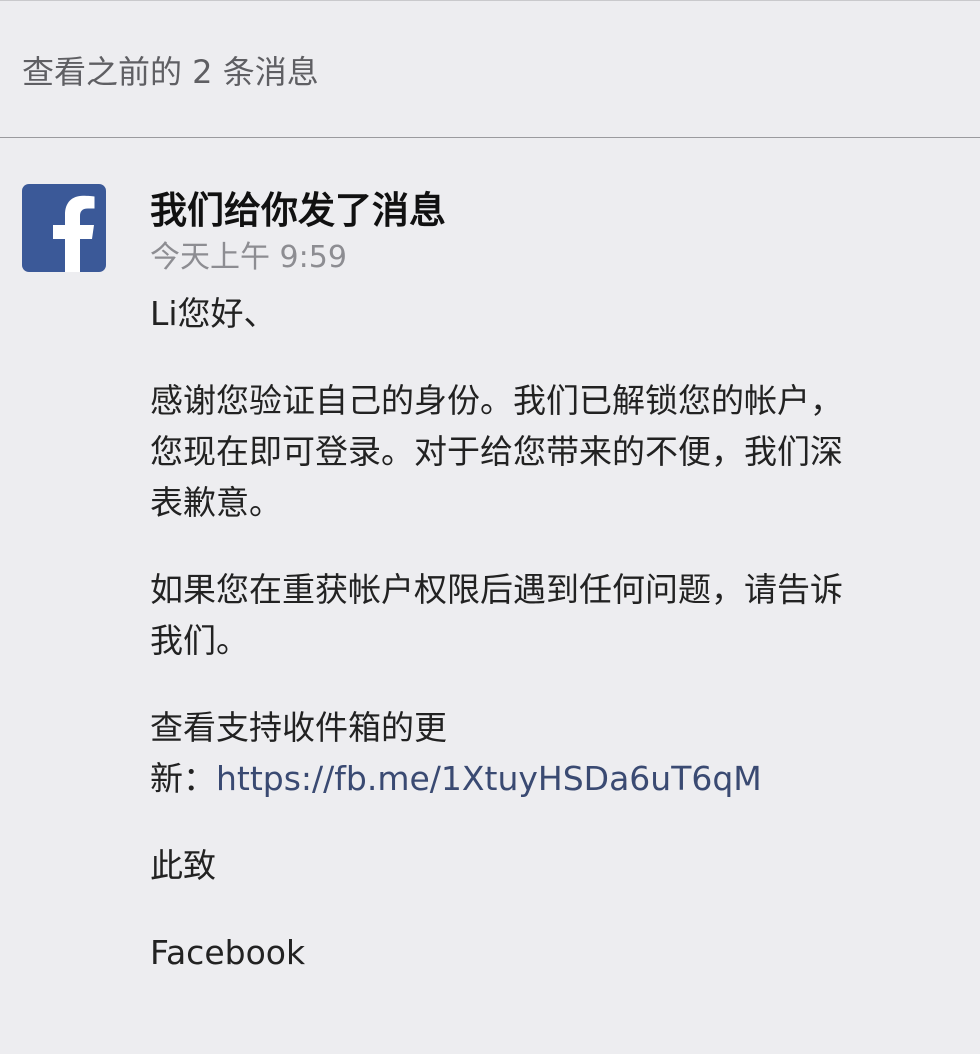 The width and height of the screenshot is (980, 1054). What do you see at coordinates (64, 228) in the screenshot?
I see `facebook-logo-icon` at bounding box center [64, 228].